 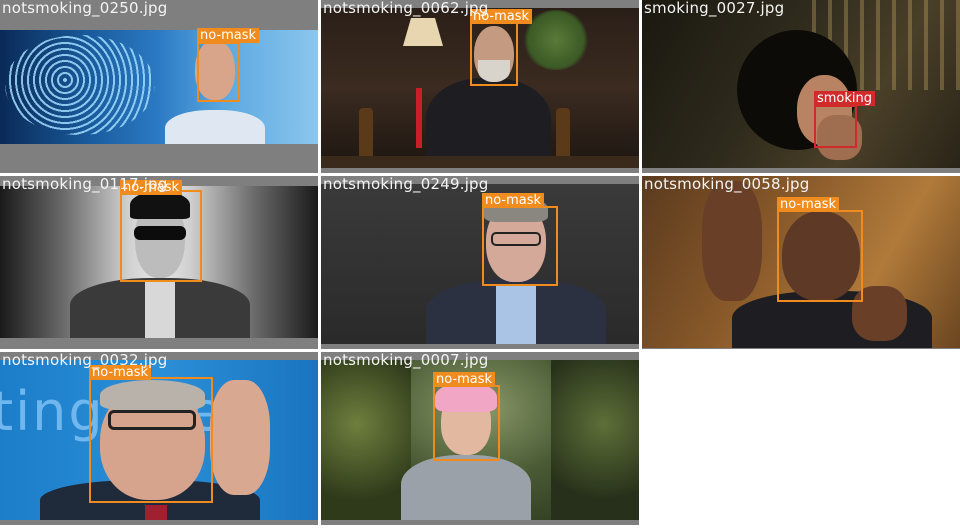 What do you see at coordinates (835, 126) in the screenshot?
I see `detection-box-smoking` at bounding box center [835, 126].